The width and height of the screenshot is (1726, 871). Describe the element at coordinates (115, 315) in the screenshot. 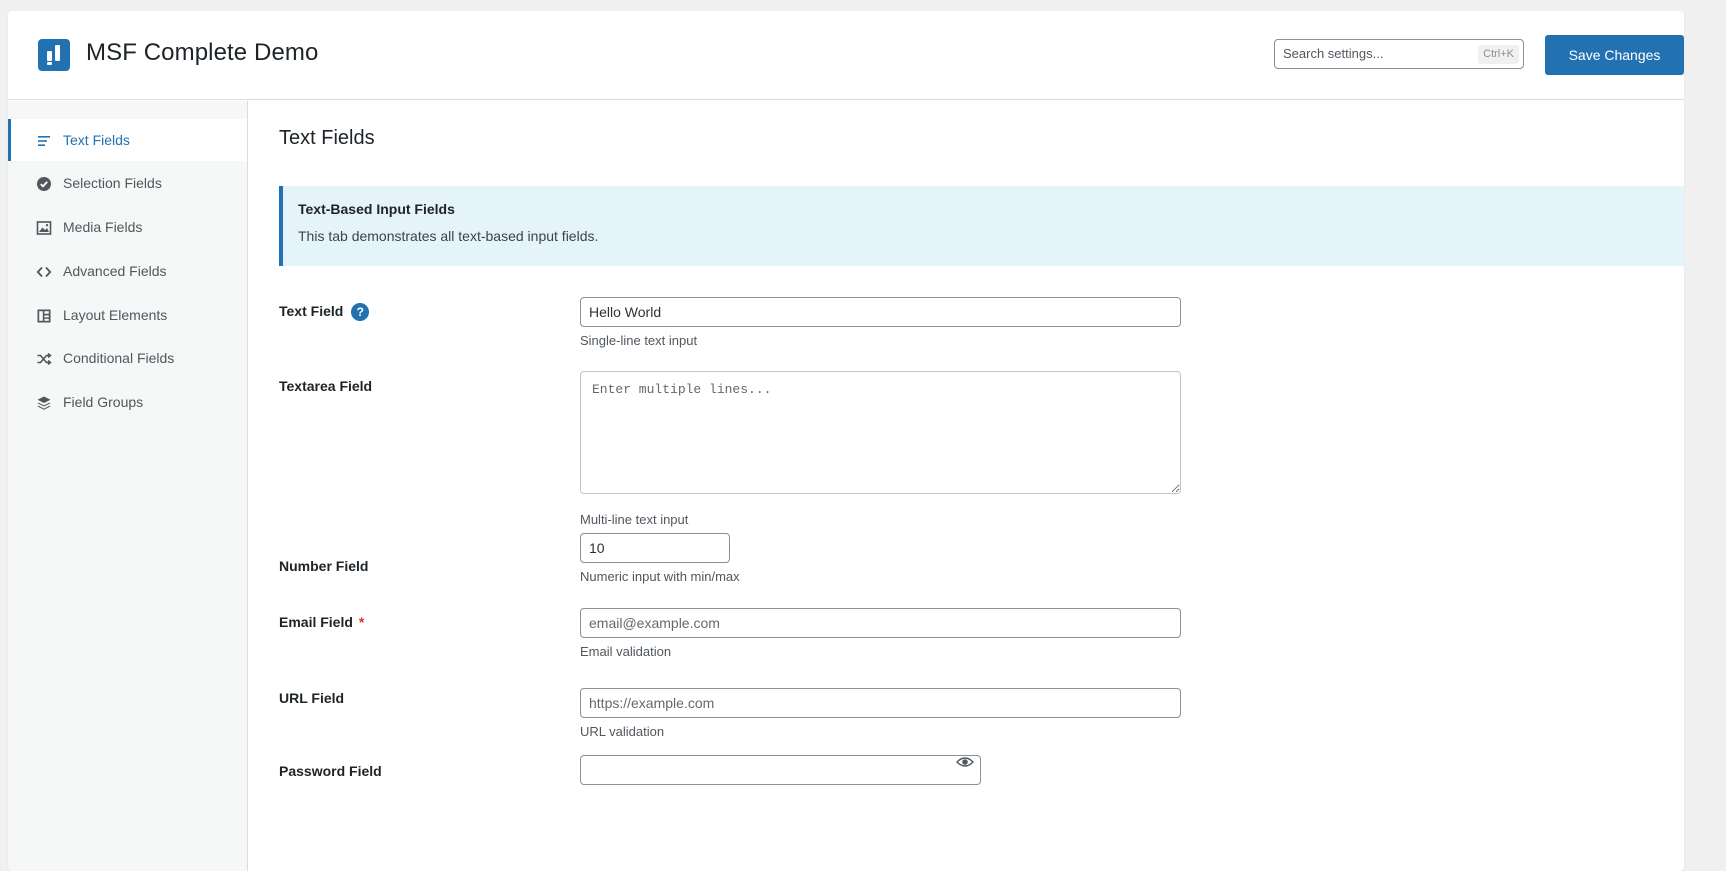

I see `sidebar-item-label: Layout Elements` at that location.